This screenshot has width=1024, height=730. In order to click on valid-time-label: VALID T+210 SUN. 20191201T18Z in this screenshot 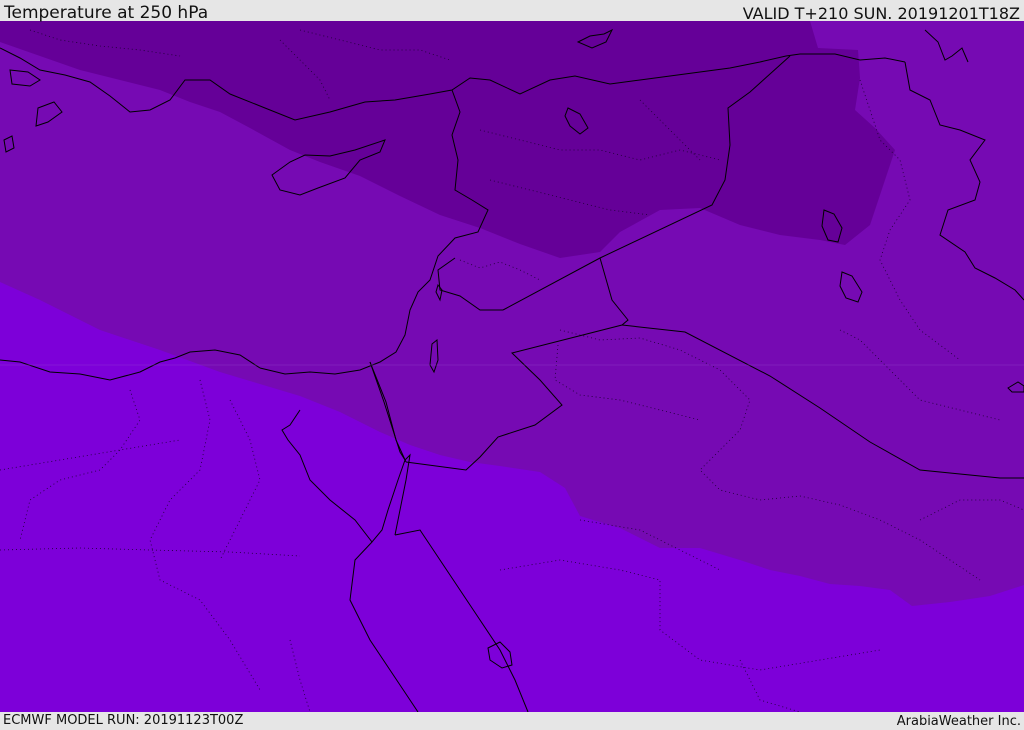, I will do `click(881, 13)`.